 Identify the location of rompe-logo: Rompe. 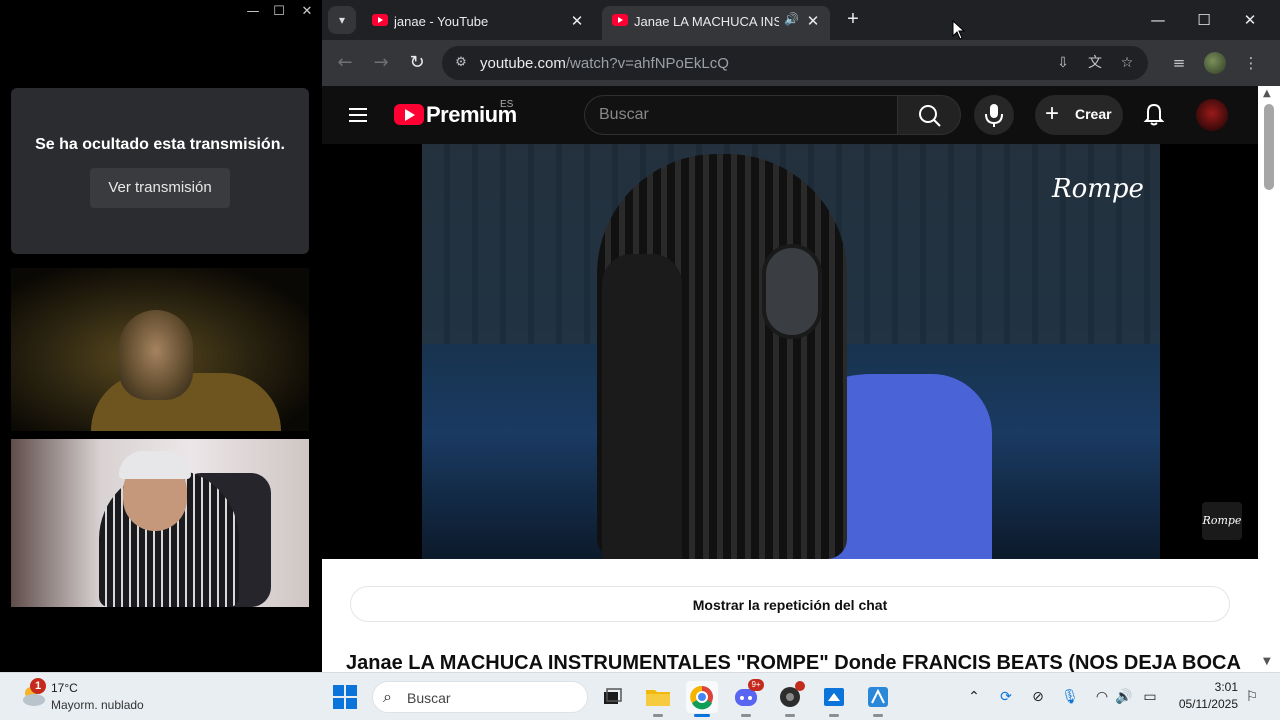
(1098, 189).